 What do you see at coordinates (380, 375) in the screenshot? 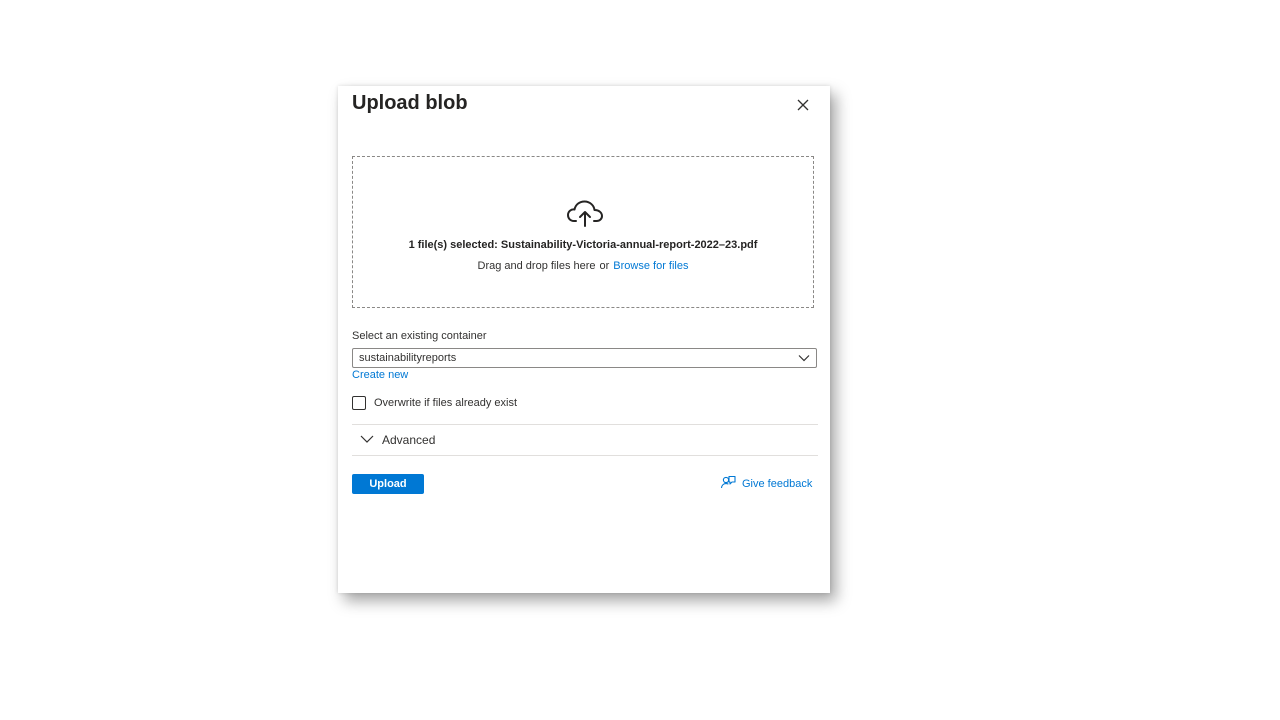
I see `create-new-link: Create new` at bounding box center [380, 375].